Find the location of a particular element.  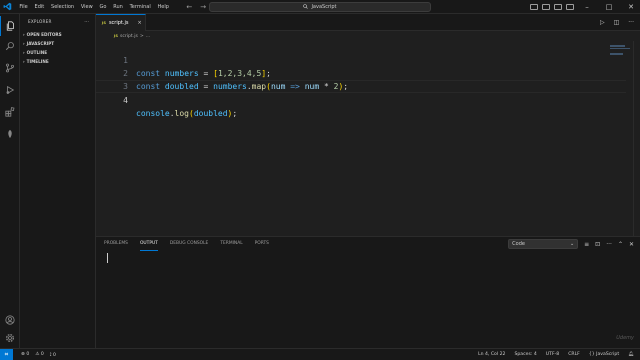

warning-icon: ⚠ is located at coordinates (37, 354).